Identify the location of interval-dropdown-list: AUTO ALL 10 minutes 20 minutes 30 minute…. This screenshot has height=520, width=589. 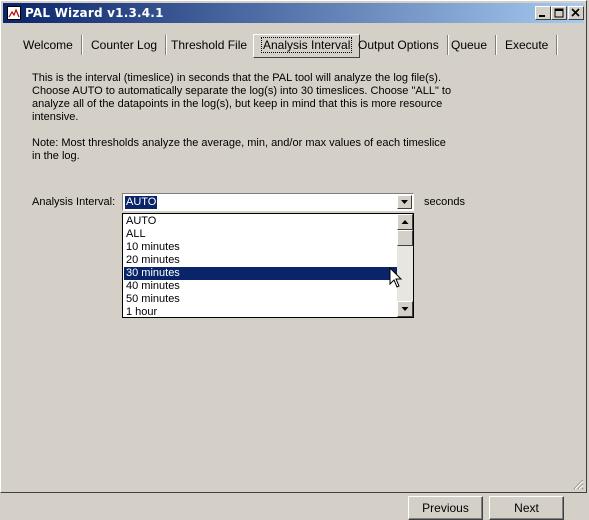
(268, 265).